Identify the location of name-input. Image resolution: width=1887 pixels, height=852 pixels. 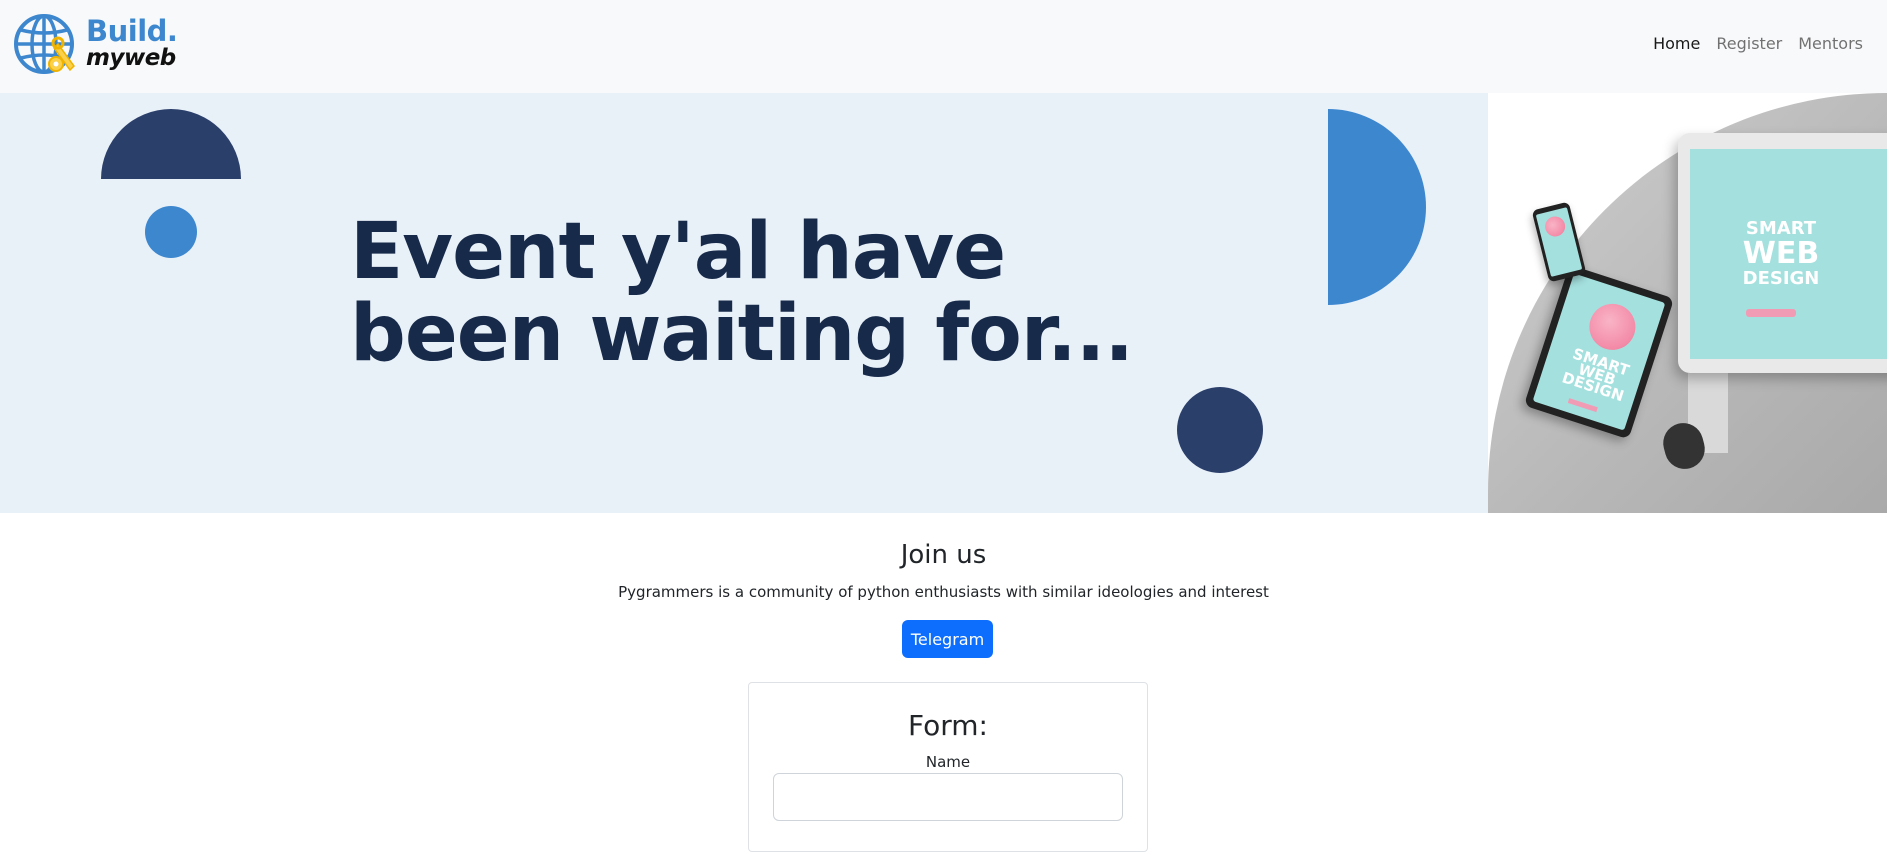
(948, 797).